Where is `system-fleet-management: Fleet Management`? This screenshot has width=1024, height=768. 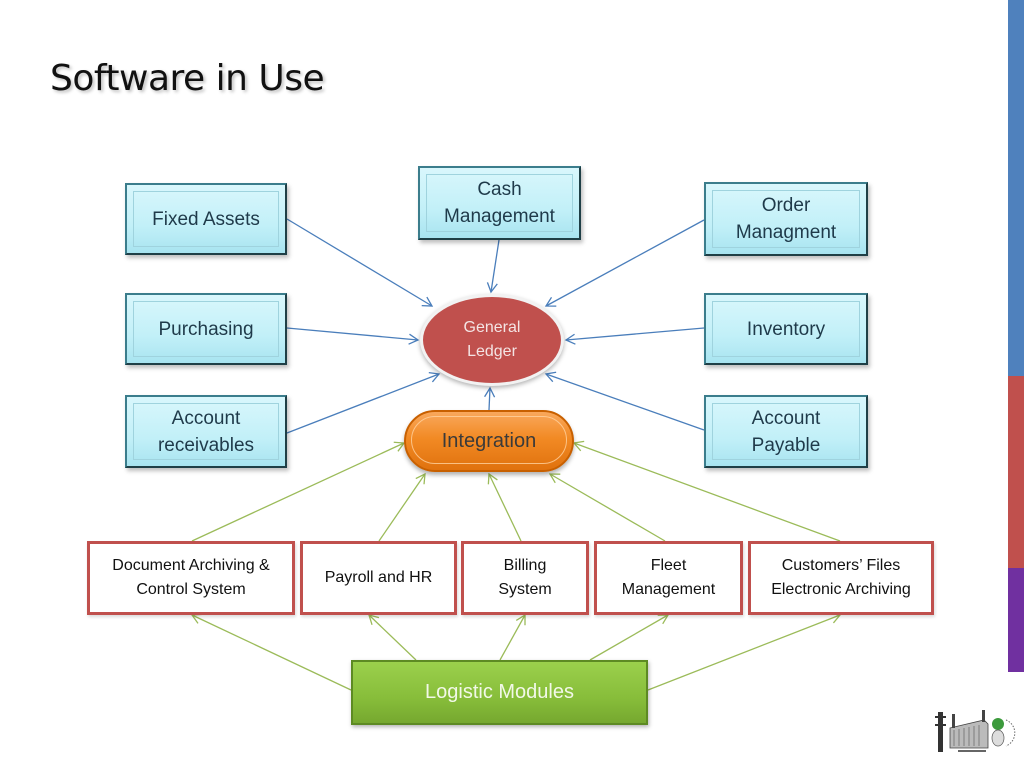 system-fleet-management: Fleet Management is located at coordinates (668, 578).